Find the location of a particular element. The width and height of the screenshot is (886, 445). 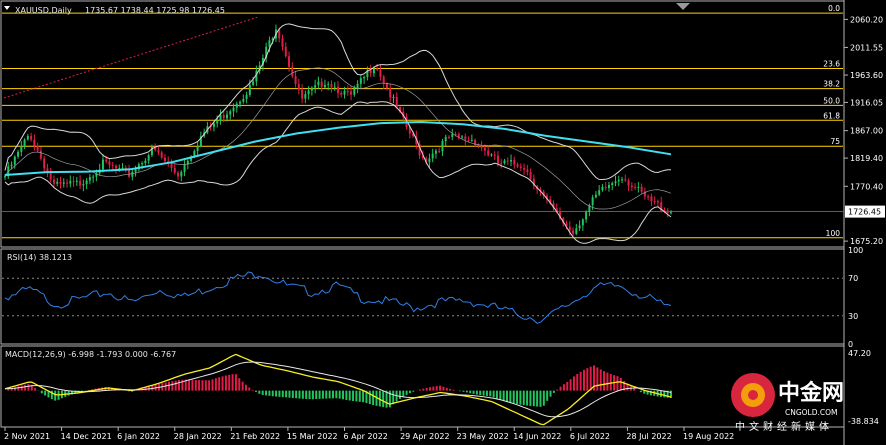

watermark: 中金网 CNGOLD.COM 中文财经新媒体 is located at coordinates (787, 403).